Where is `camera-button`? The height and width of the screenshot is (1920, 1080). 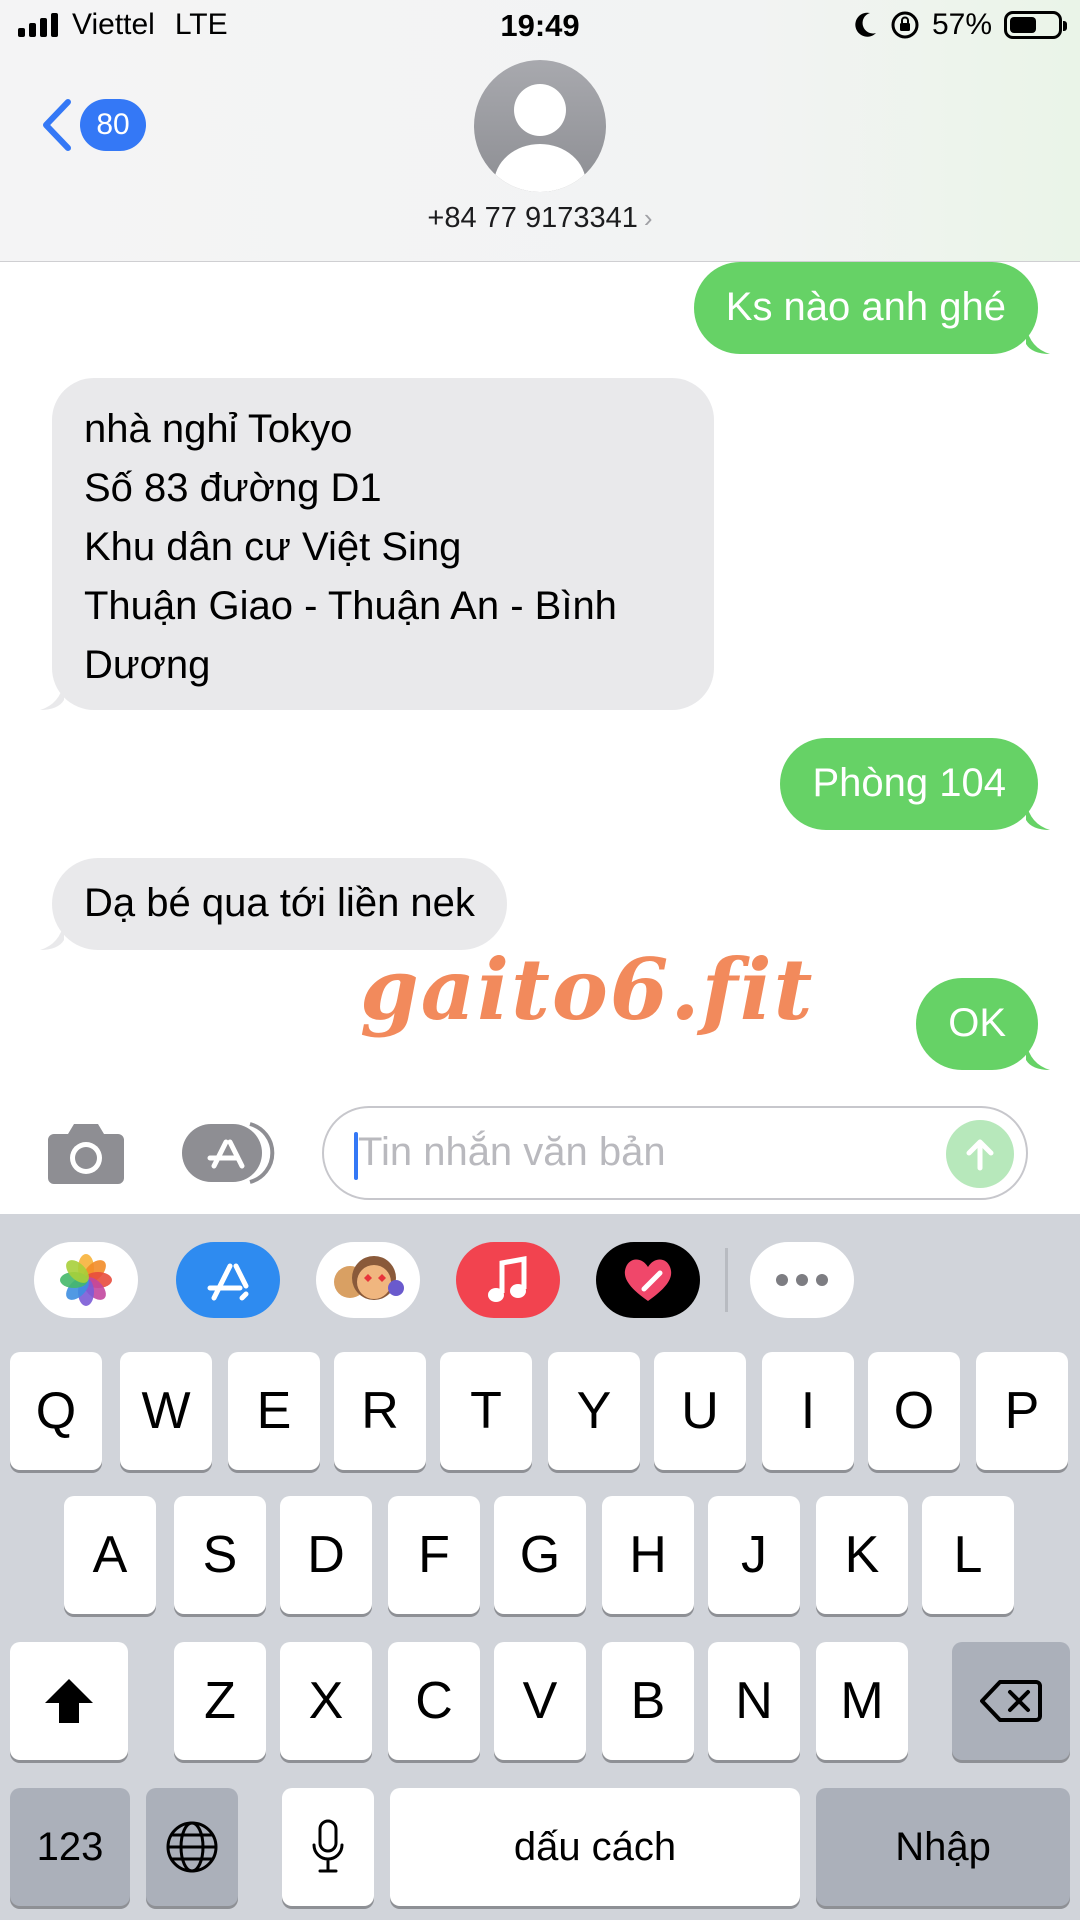 camera-button is located at coordinates (86, 1153).